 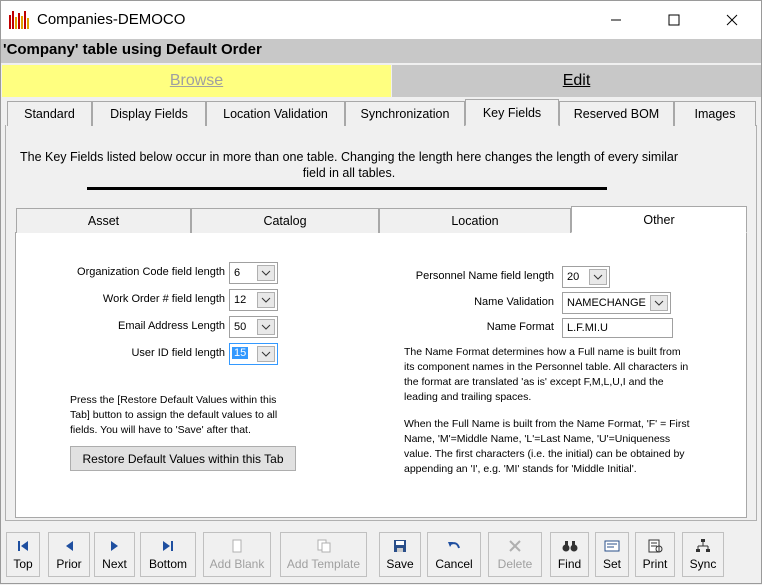 What do you see at coordinates (23, 564) in the screenshot?
I see `top-label: Top` at bounding box center [23, 564].